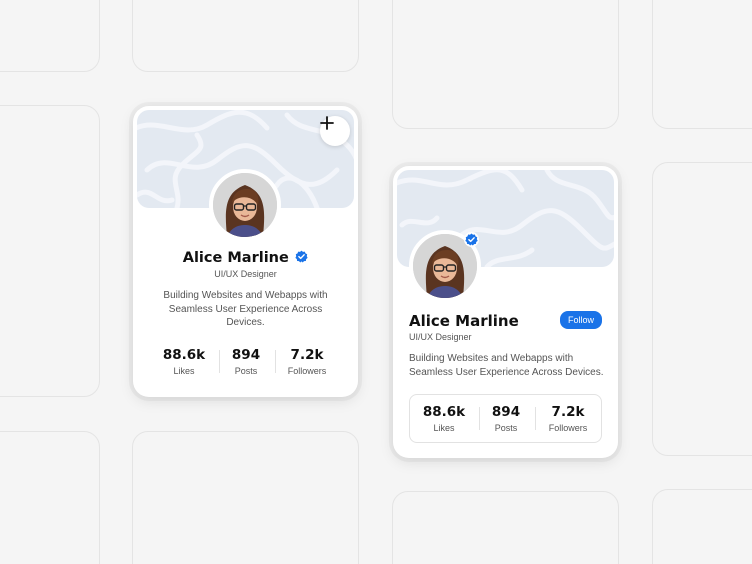 The height and width of the screenshot is (564, 752). I want to click on bio-line: Seamless User Experience Across Devices., so click(506, 372).